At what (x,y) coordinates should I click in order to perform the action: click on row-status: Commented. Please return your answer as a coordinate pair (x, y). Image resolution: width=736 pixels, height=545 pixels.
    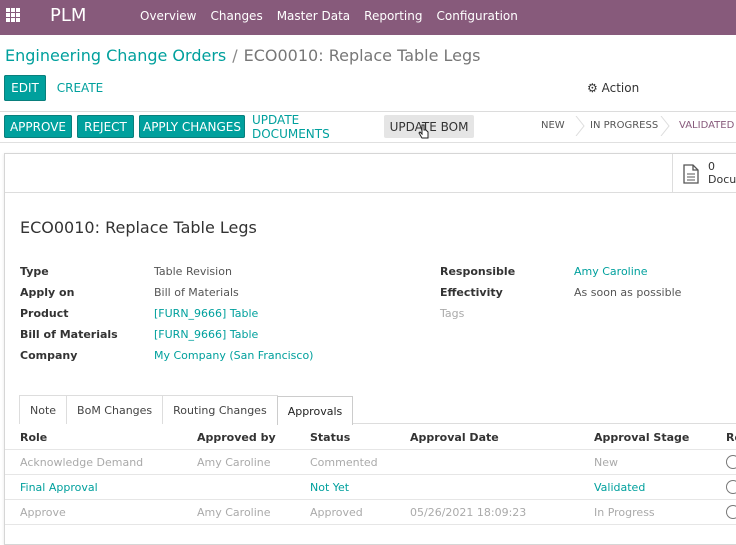
    Looking at the image, I should click on (344, 462).